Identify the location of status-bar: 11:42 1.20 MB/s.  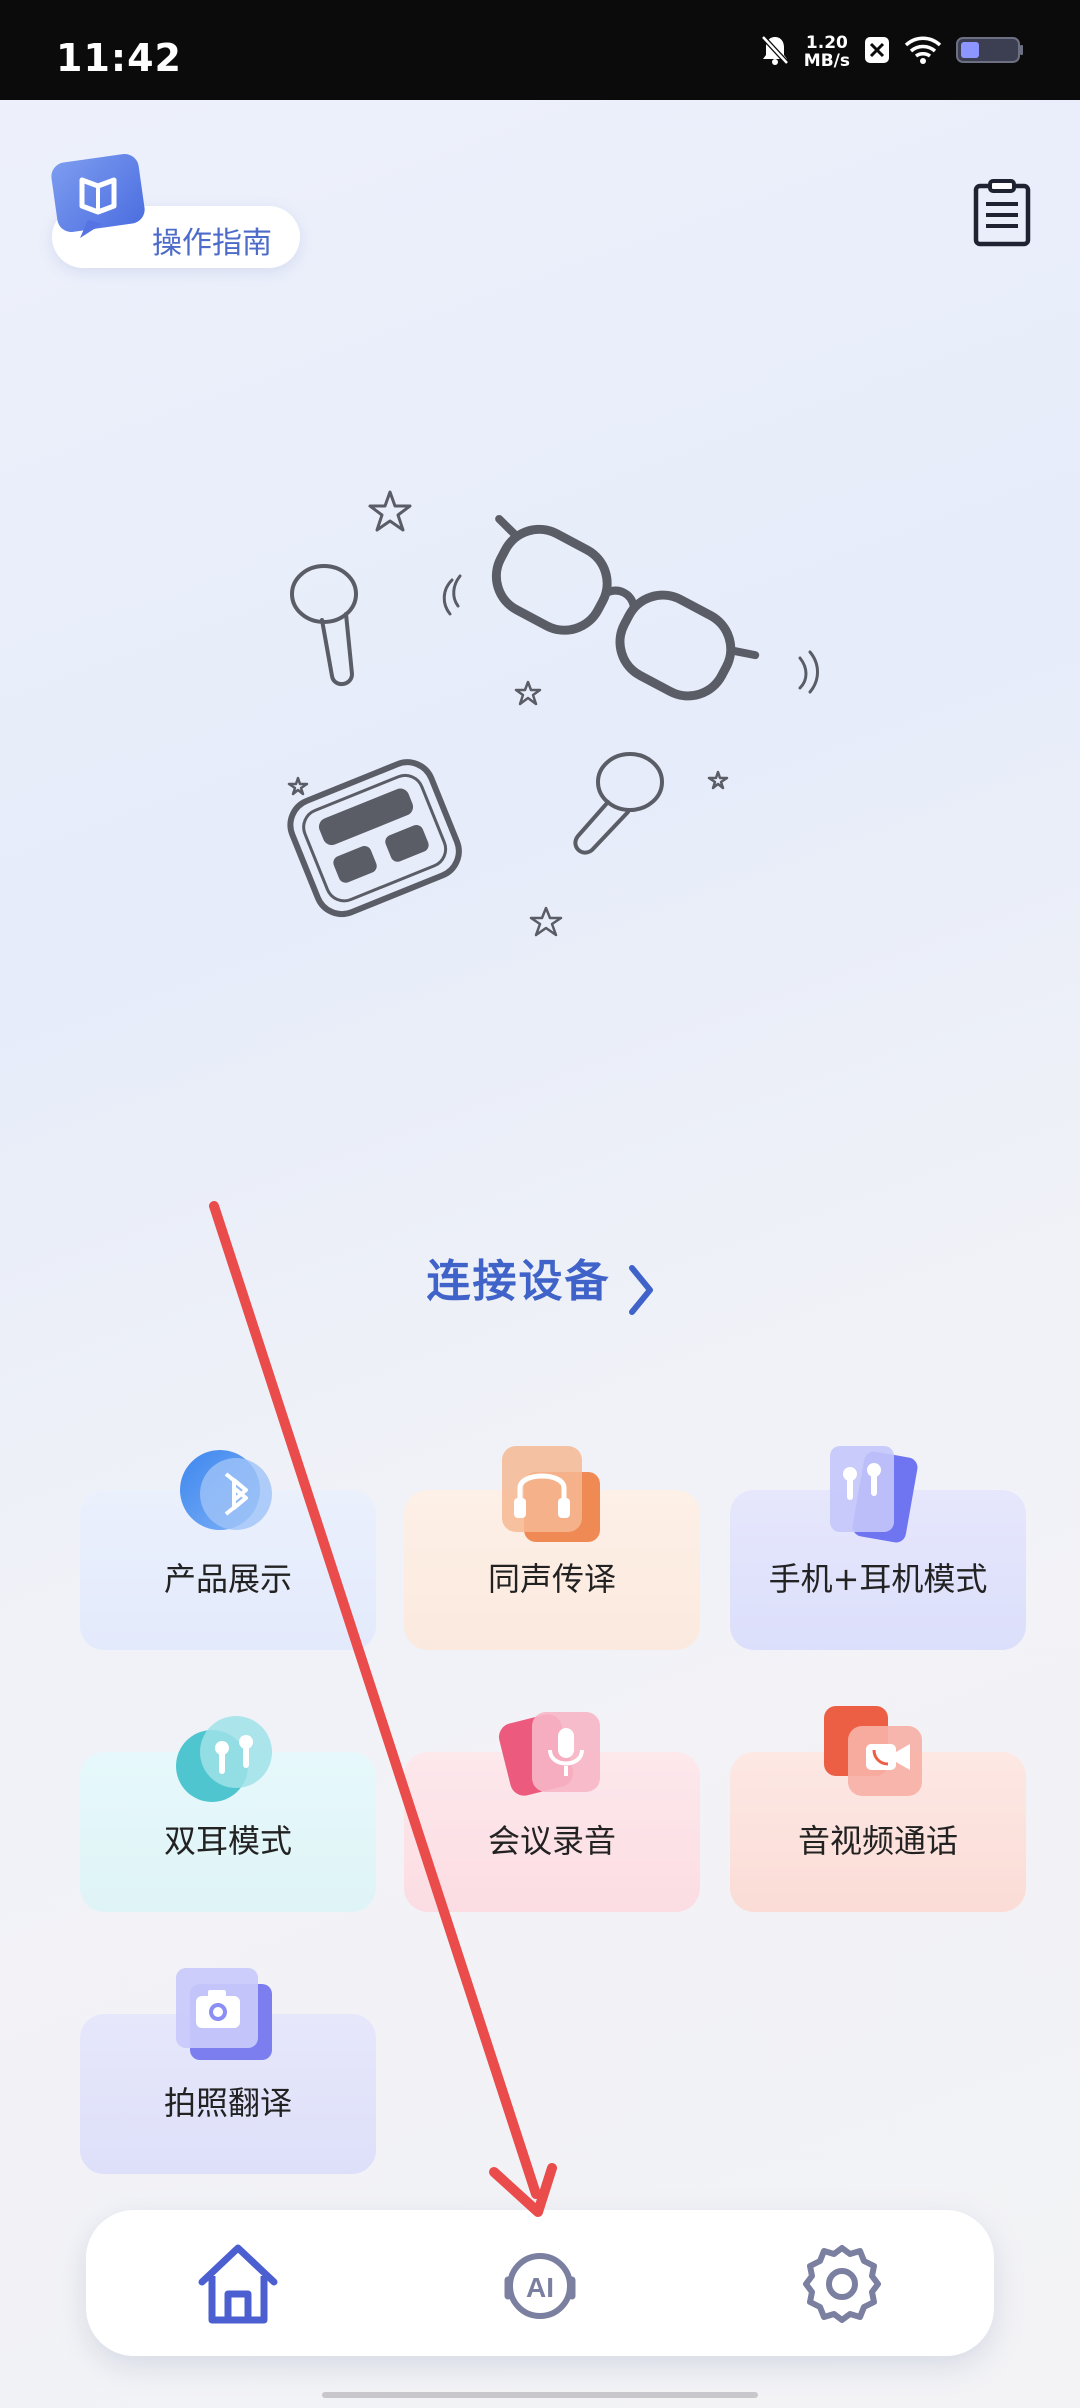
(540, 50).